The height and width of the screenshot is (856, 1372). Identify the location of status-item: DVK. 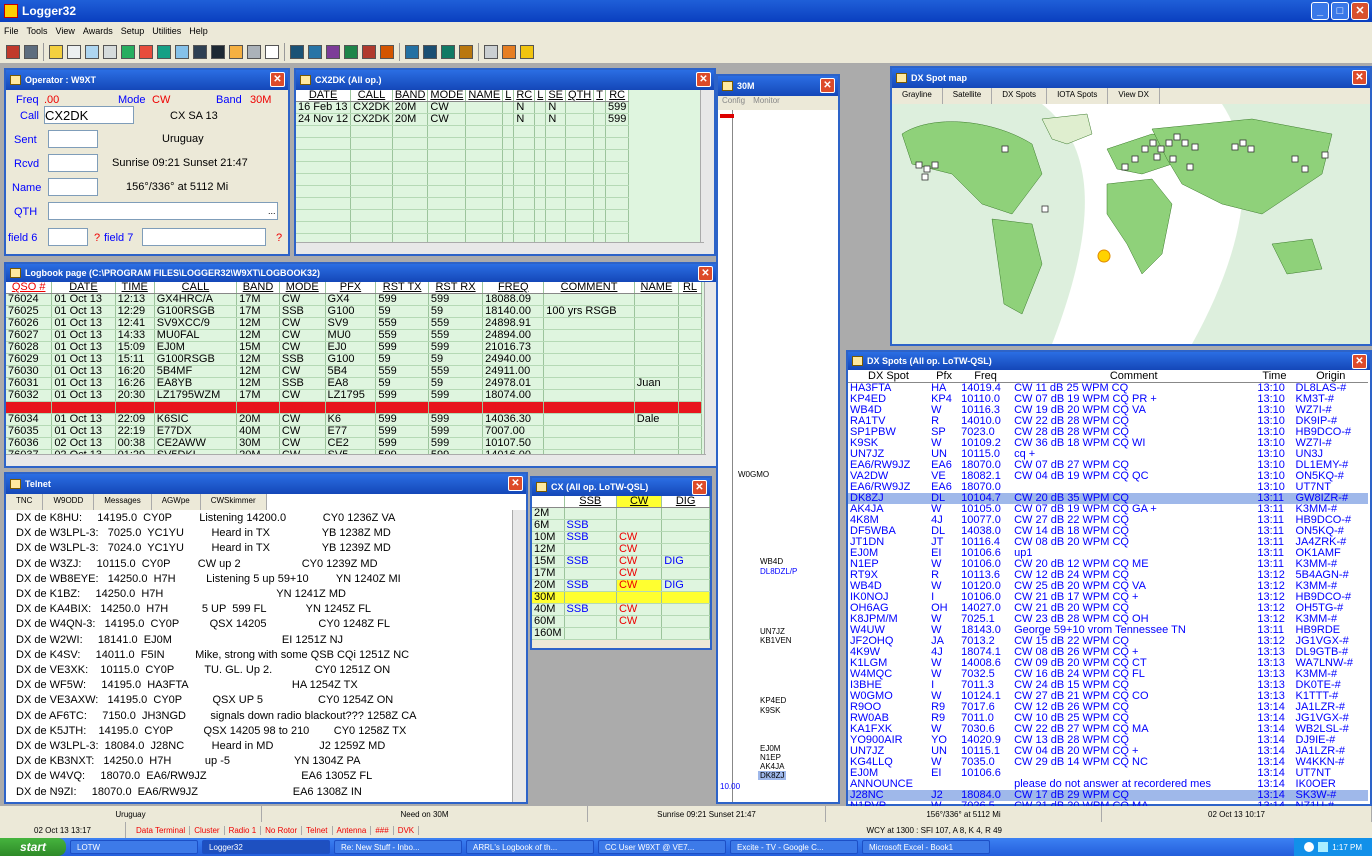
(407, 830).